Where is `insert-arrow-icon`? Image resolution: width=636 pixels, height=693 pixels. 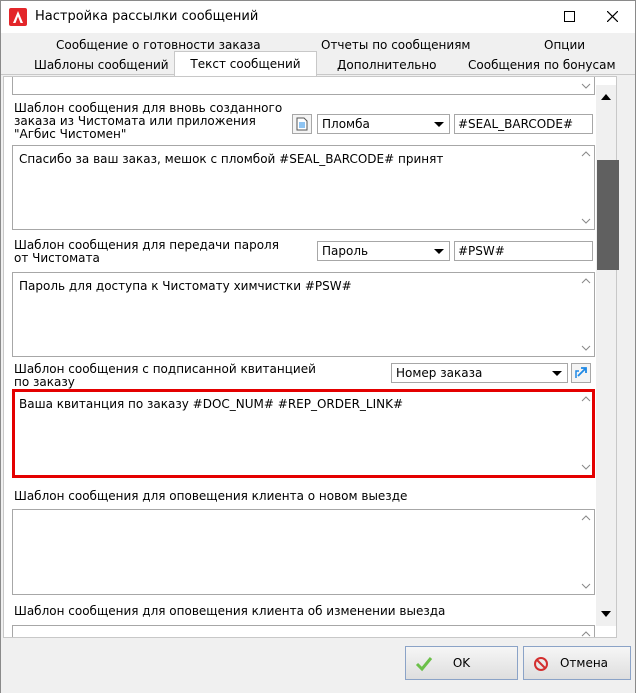 insert-arrow-icon is located at coordinates (581, 372).